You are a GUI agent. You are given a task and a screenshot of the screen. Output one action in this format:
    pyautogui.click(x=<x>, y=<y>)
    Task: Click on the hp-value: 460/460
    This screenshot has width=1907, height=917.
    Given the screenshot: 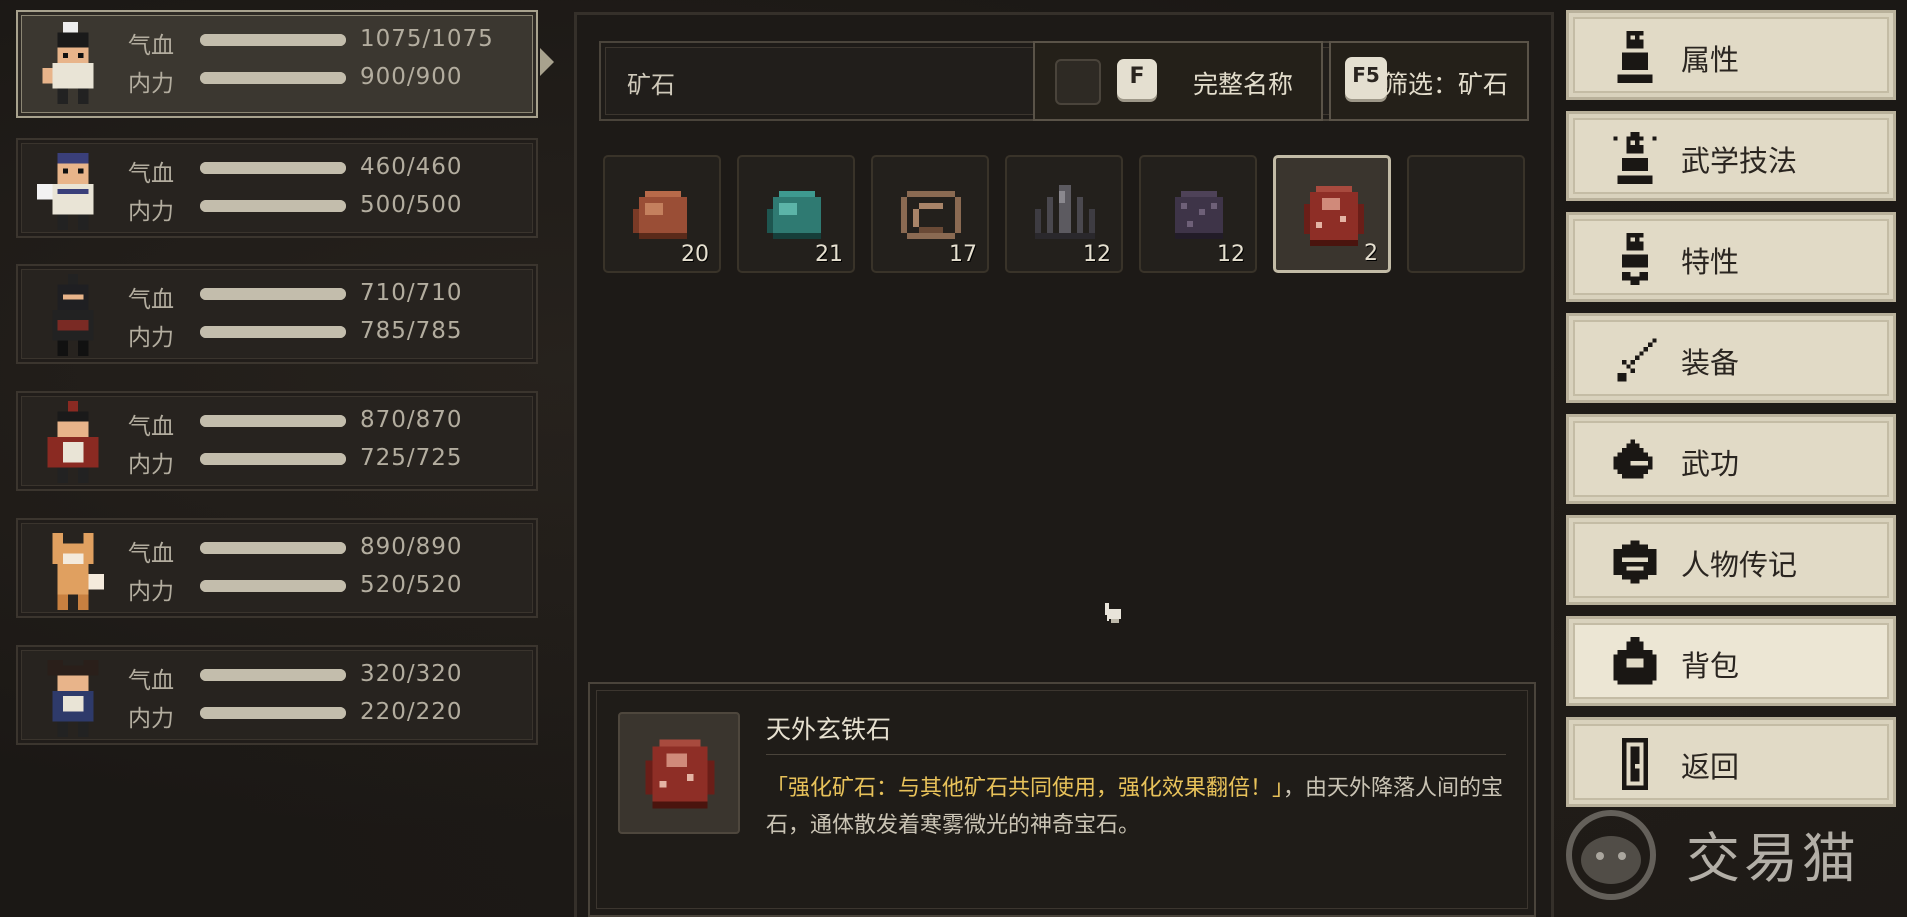 What is the action you would take?
    pyautogui.click(x=411, y=167)
    